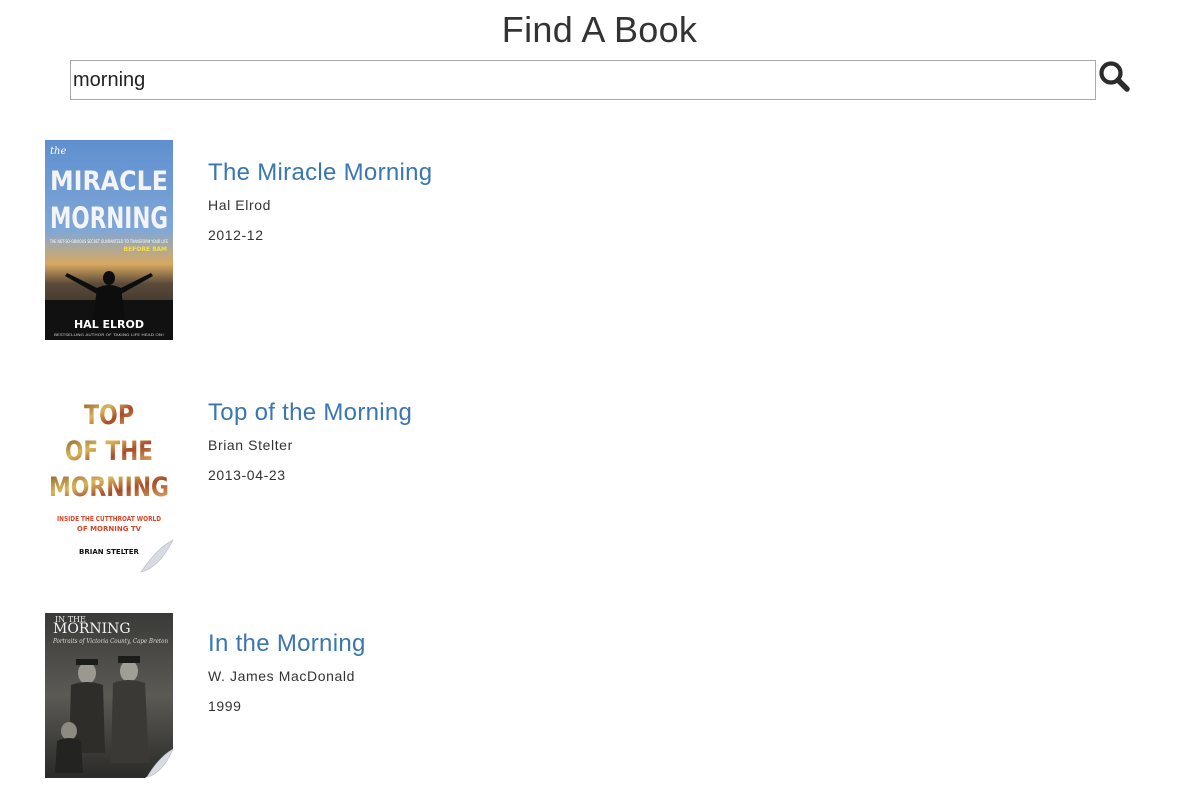  I want to click on book-author: W. James MacDonald, so click(281, 676).